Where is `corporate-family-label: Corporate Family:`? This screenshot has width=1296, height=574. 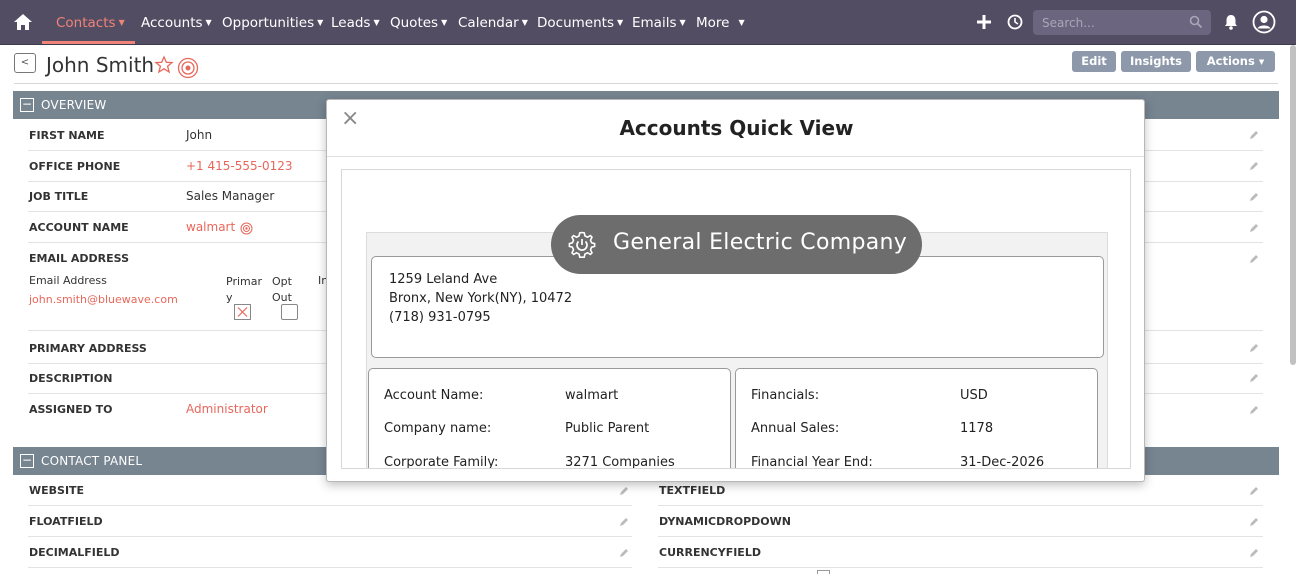
corporate-family-label: Corporate Family: is located at coordinates (441, 462).